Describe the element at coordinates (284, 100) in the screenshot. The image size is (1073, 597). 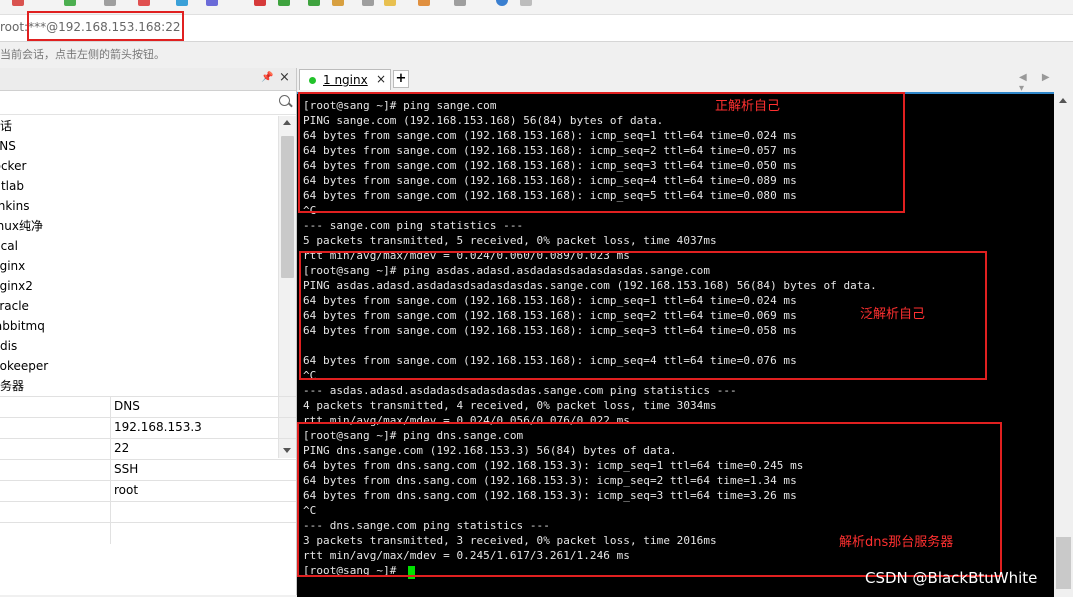
I see `search-icon` at that location.